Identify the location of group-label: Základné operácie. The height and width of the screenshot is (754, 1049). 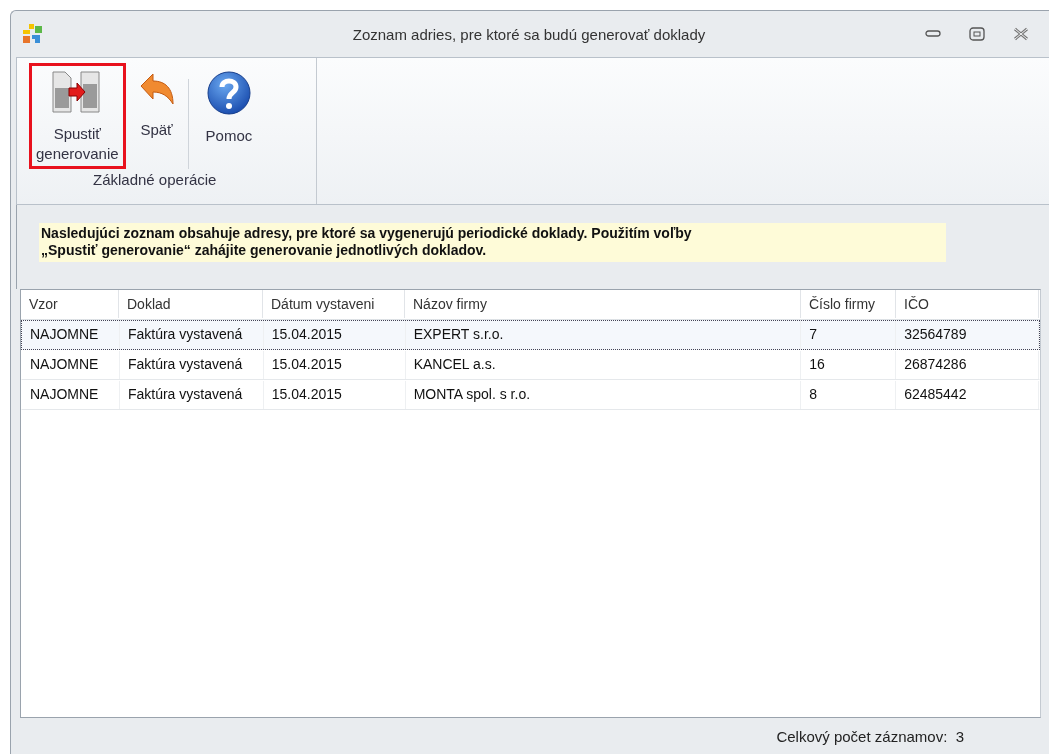
(155, 179).